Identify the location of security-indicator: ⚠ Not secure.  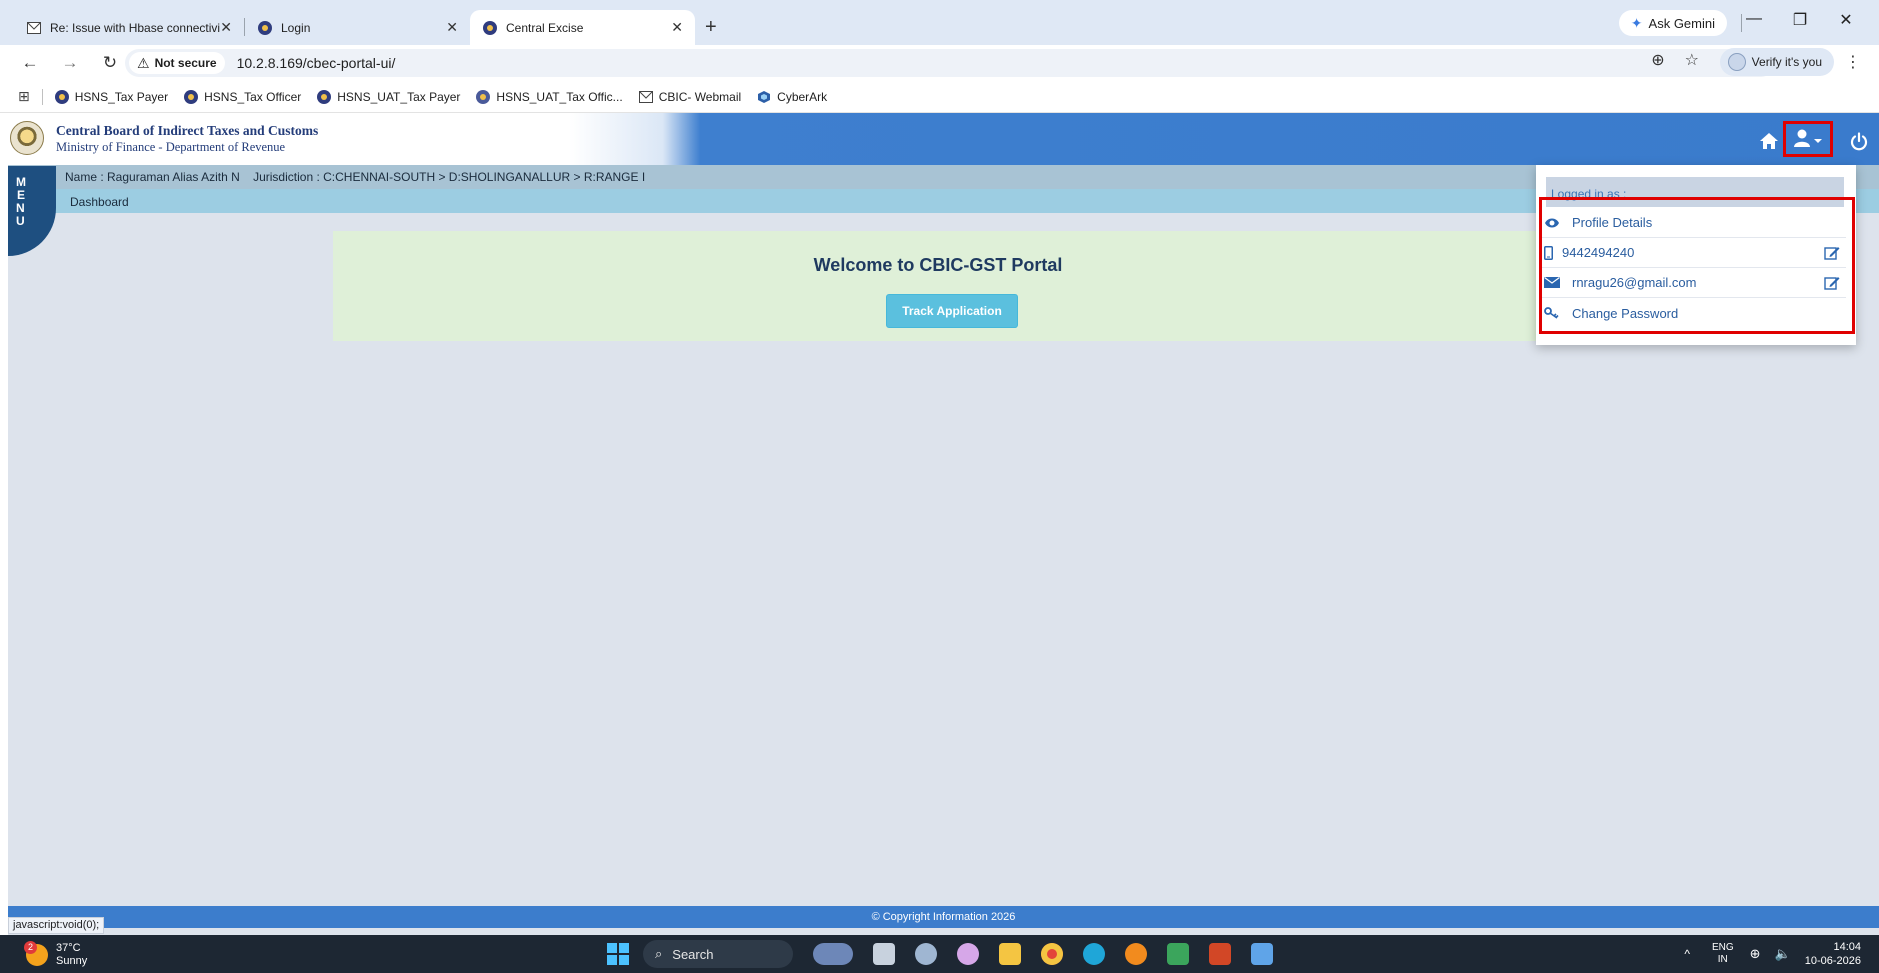
(177, 63).